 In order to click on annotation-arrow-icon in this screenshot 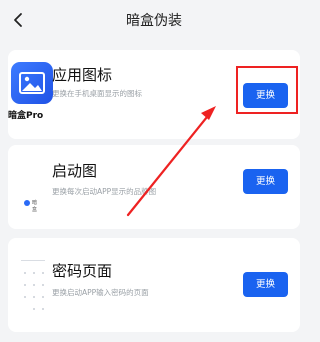, I will do `click(171, 161)`.